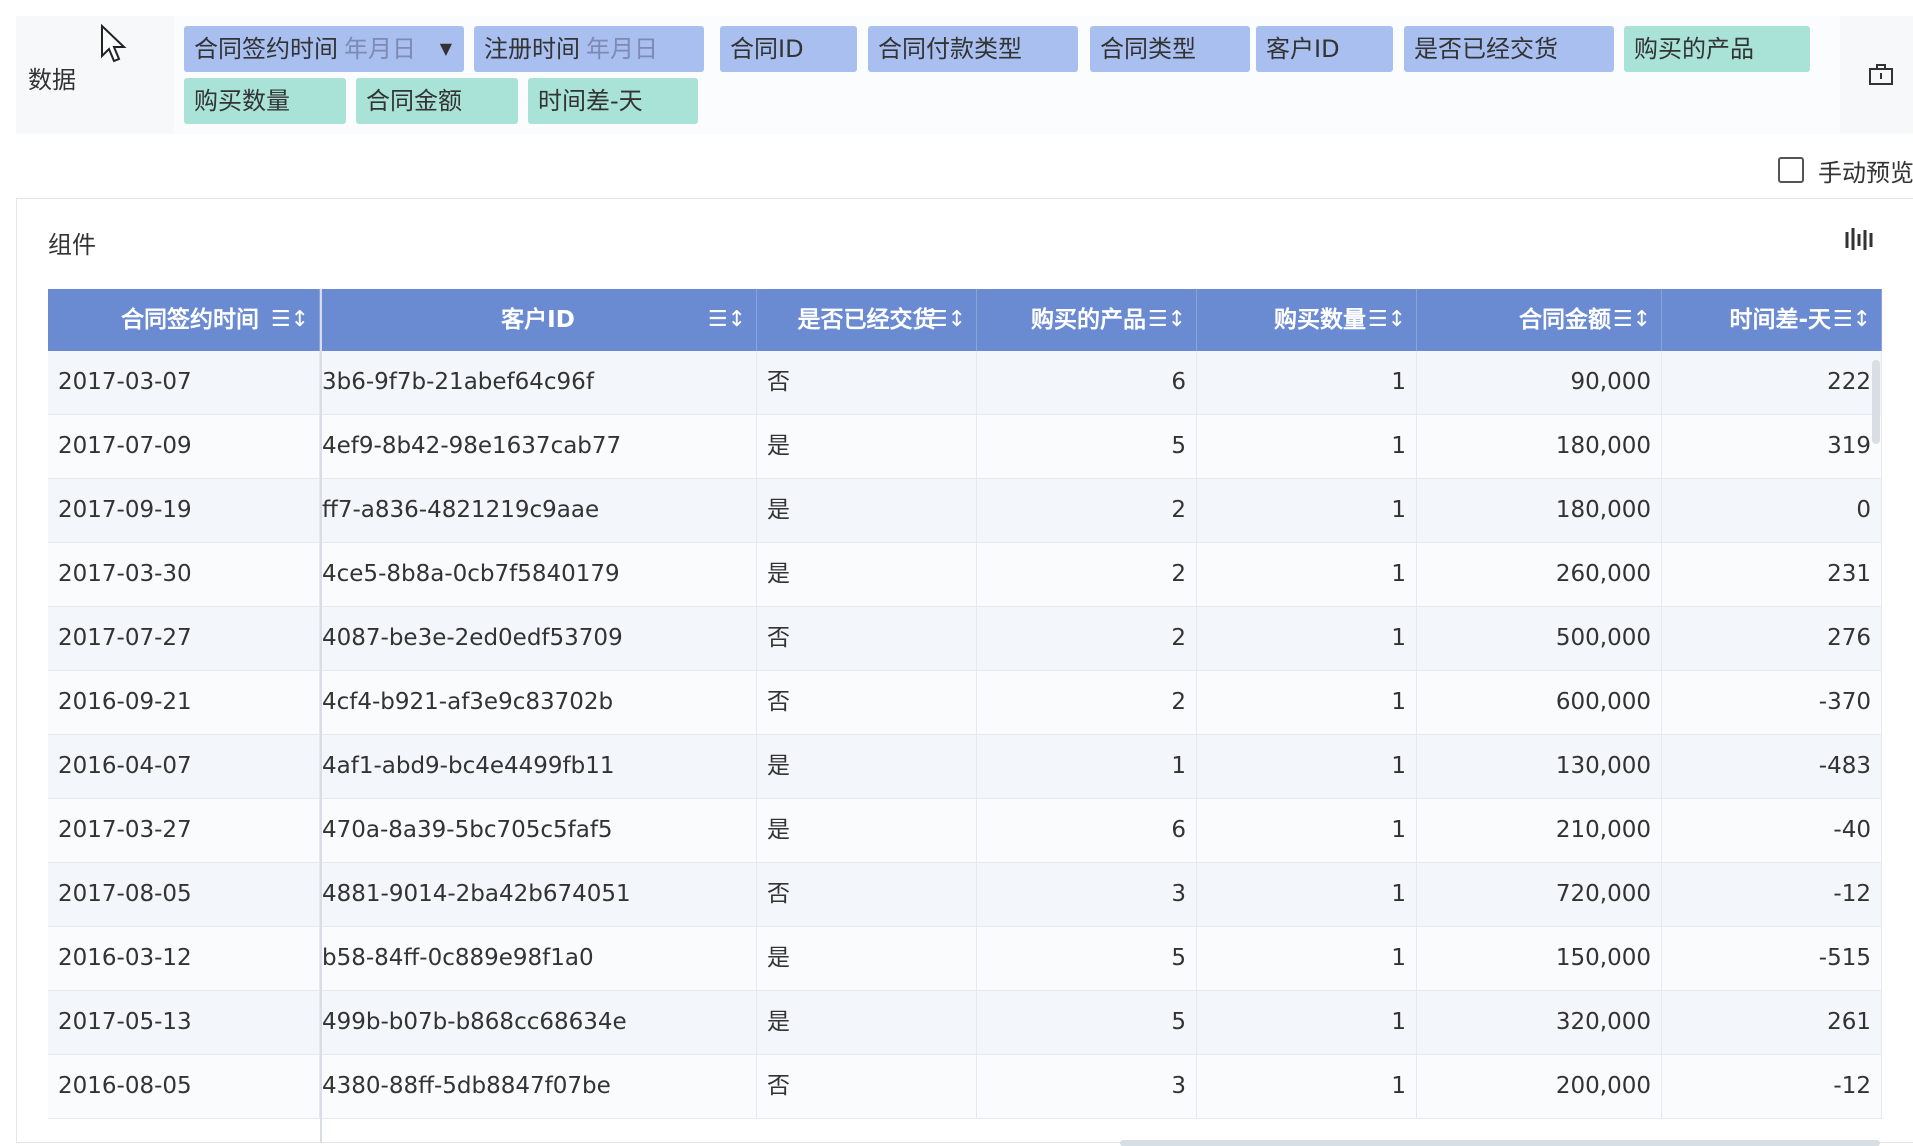 This screenshot has height=1146, width=1913. What do you see at coordinates (1148, 49) in the screenshot?
I see `field-chip-label: 合同类型` at bounding box center [1148, 49].